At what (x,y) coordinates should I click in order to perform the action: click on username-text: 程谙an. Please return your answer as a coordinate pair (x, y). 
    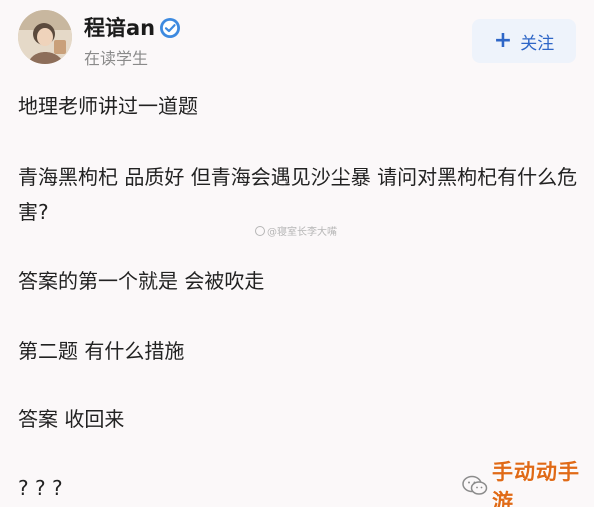
    Looking at the image, I should click on (119, 28).